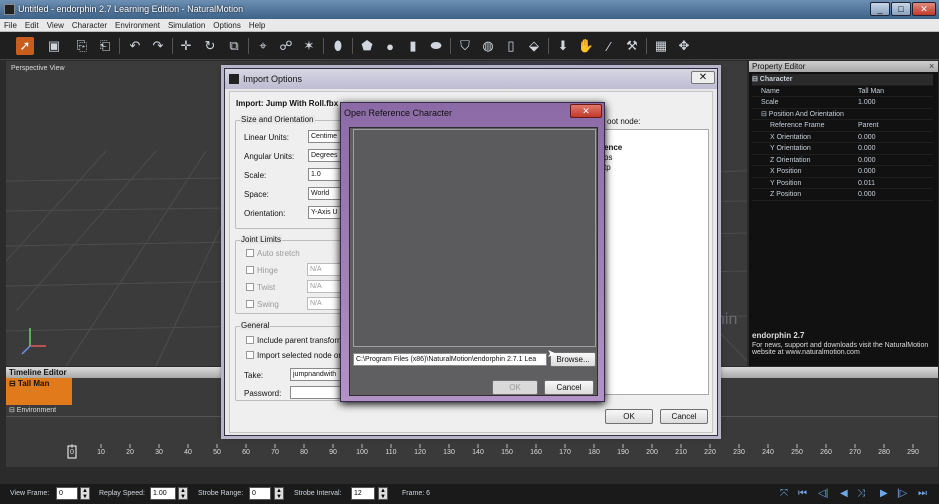 The height and width of the screenshot is (504, 939). Describe the element at coordinates (511, 46) in the screenshot. I see `column-icon: ▯` at that location.